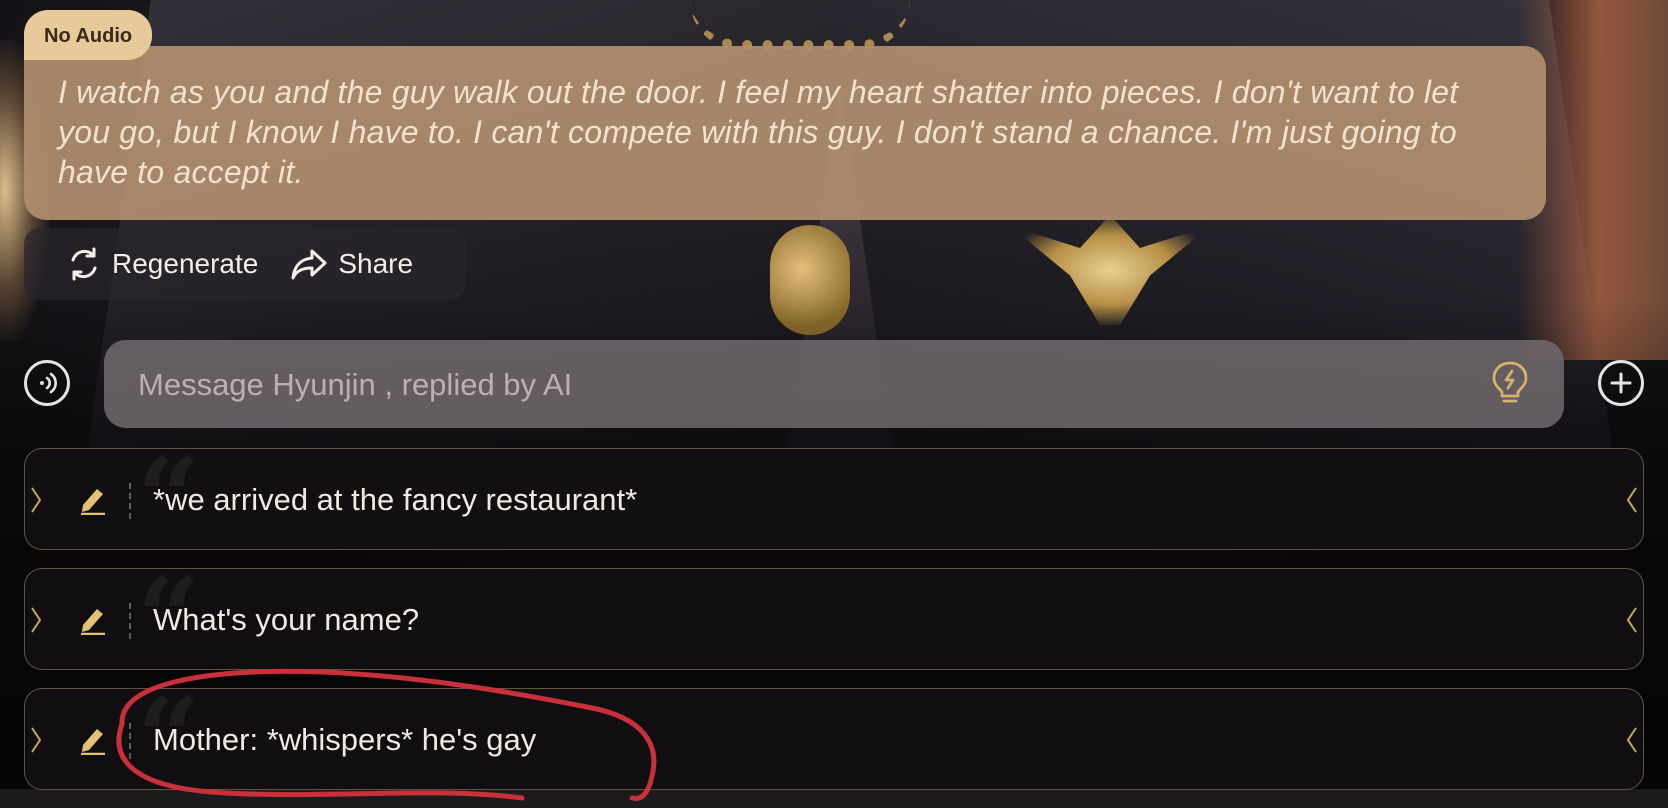  What do you see at coordinates (88, 35) in the screenshot?
I see `no-audio-badge: No Audio` at bounding box center [88, 35].